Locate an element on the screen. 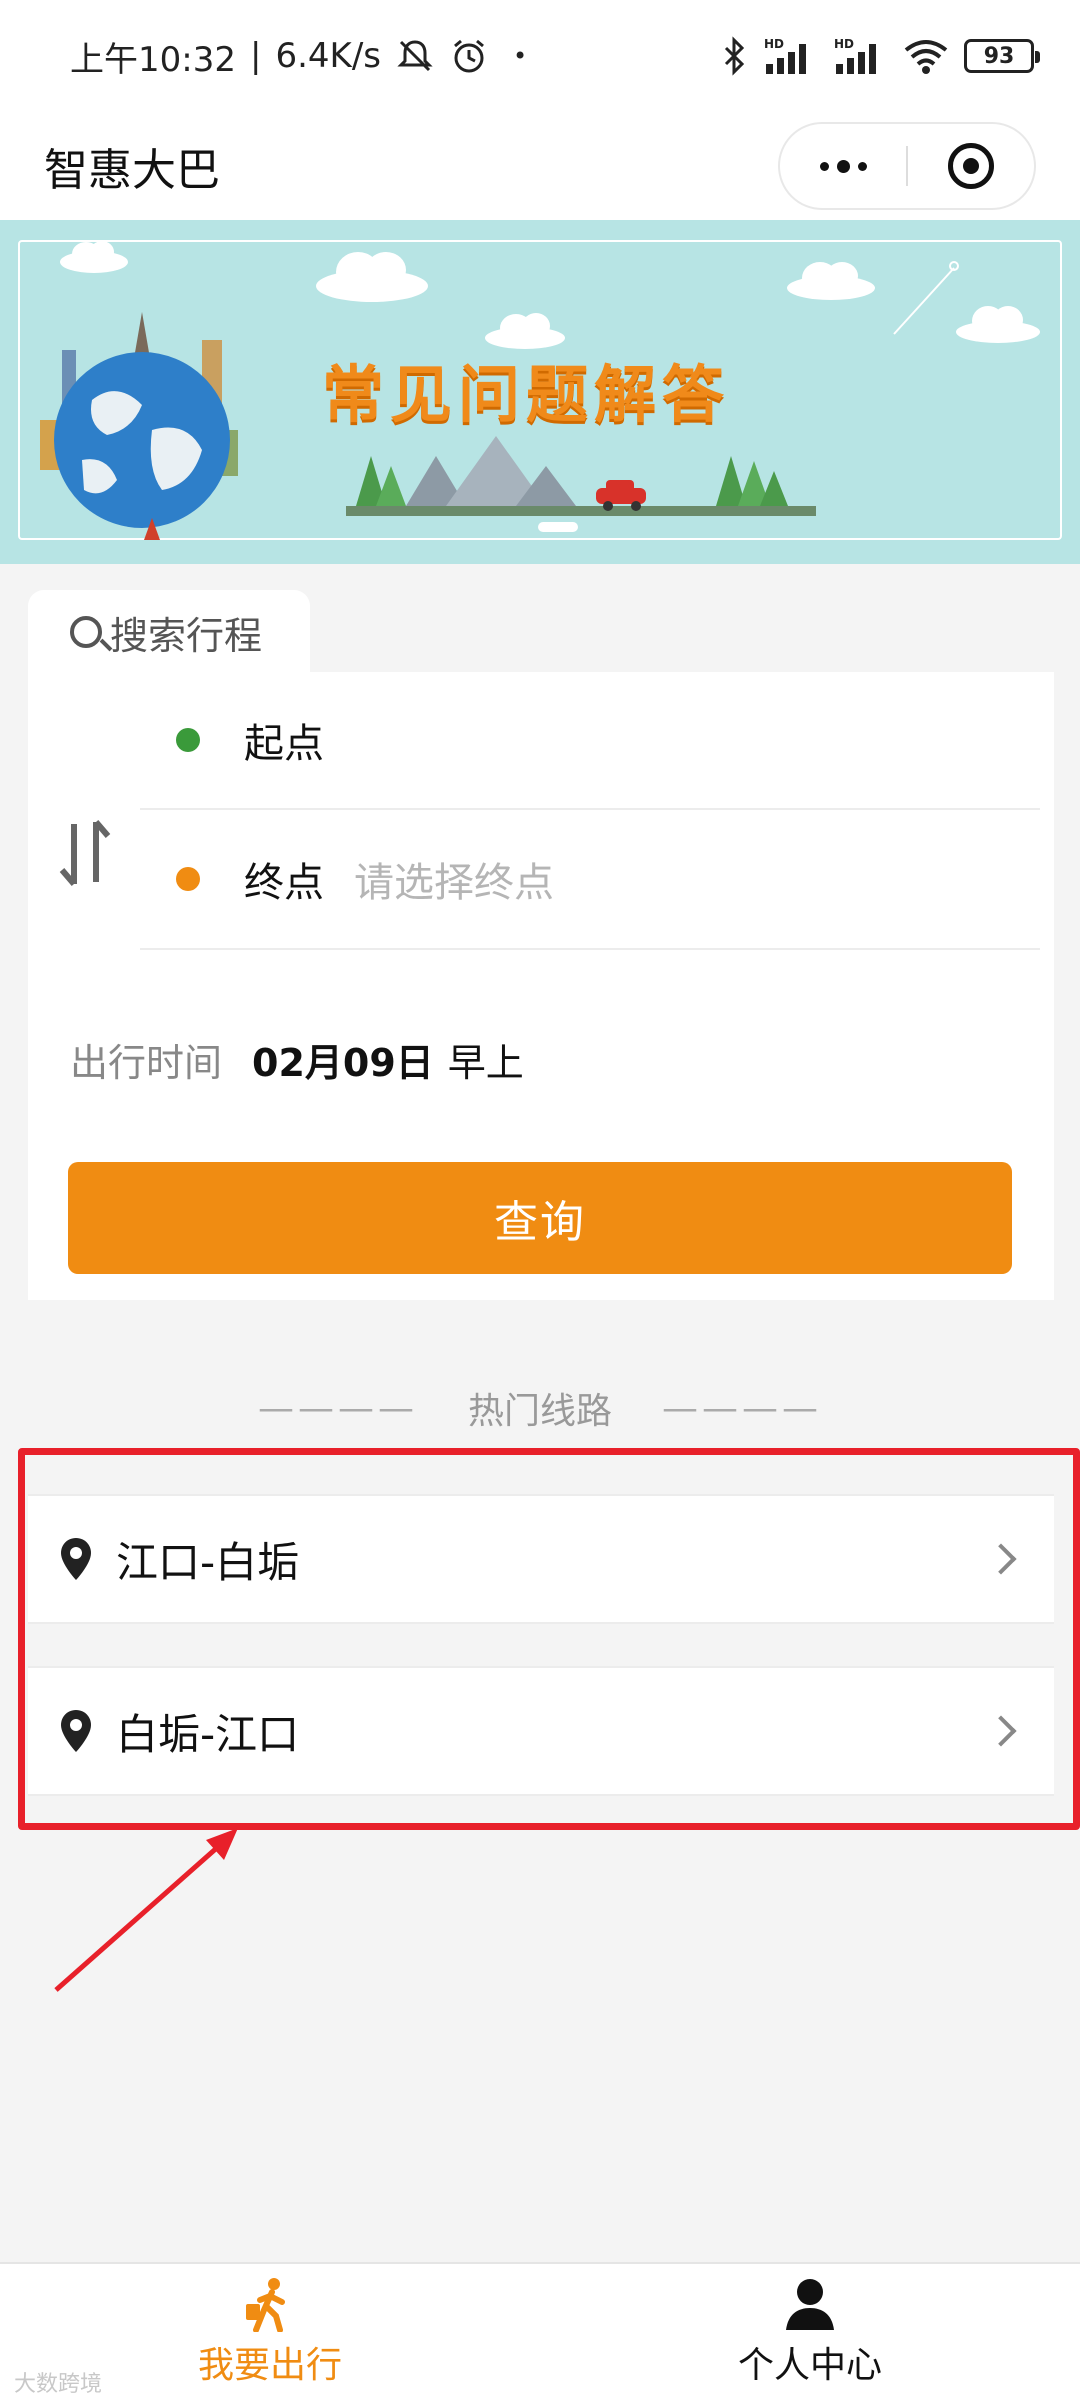  travel-time-field: 出行时间 02月09日 早上 is located at coordinates (297, 1059).